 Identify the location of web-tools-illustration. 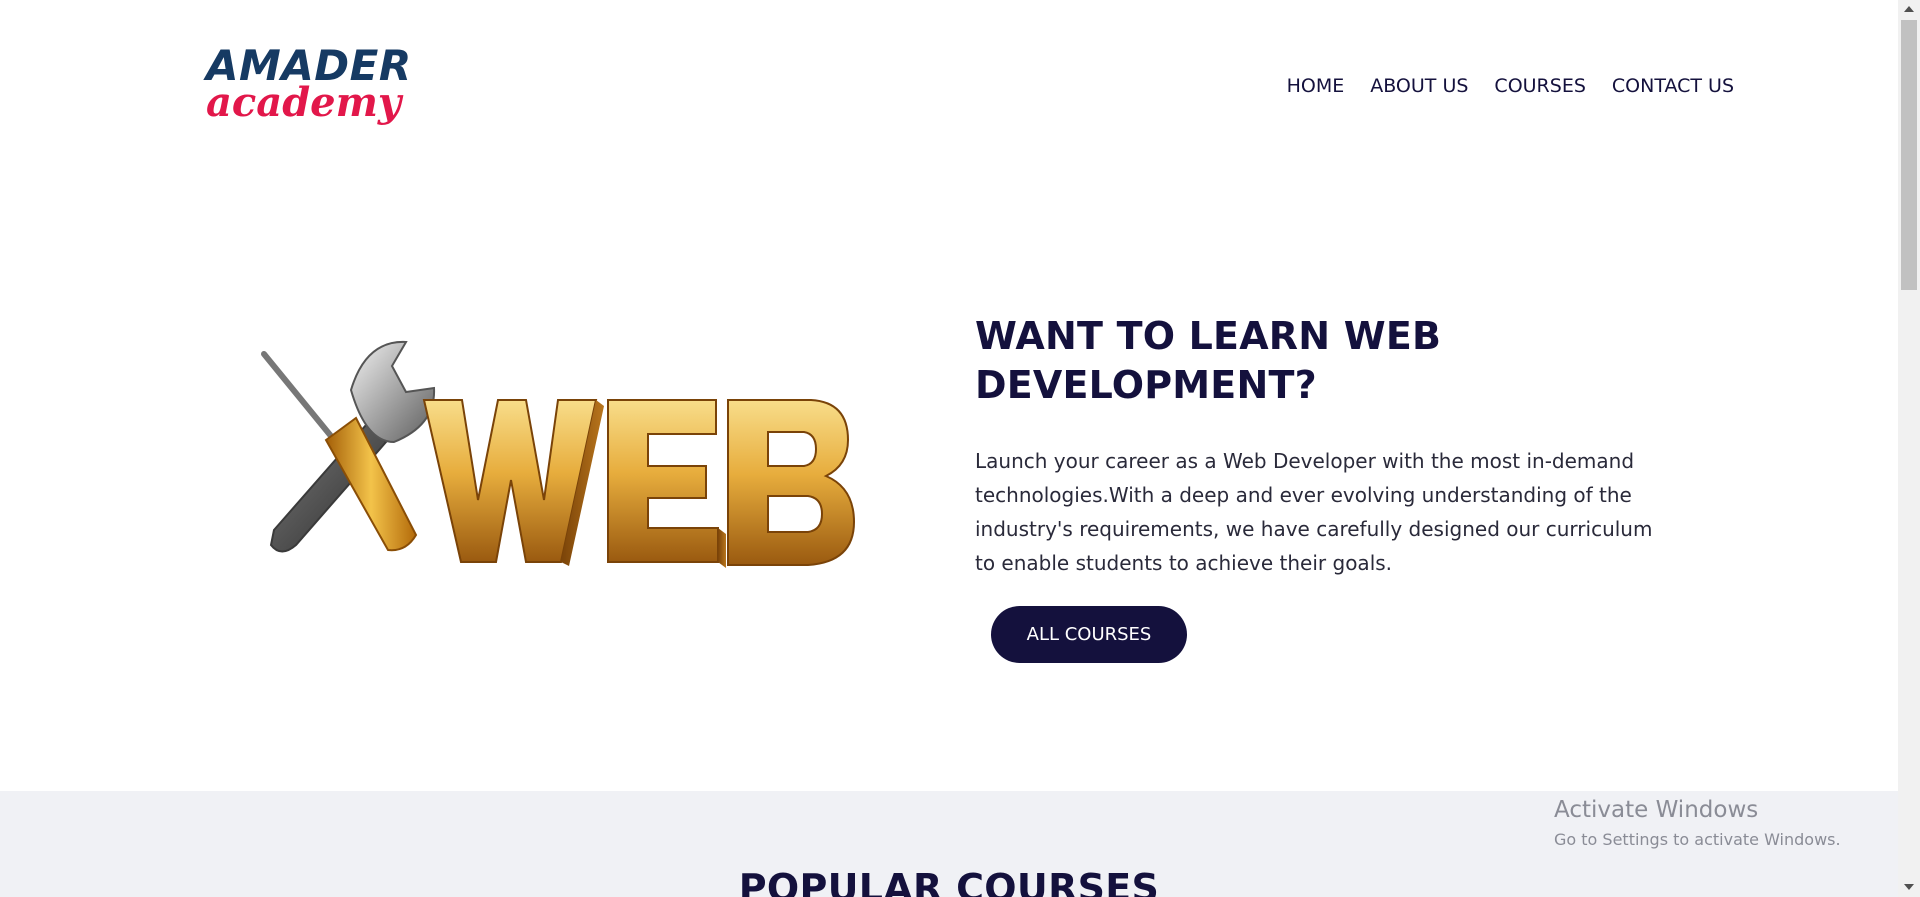
(556, 465).